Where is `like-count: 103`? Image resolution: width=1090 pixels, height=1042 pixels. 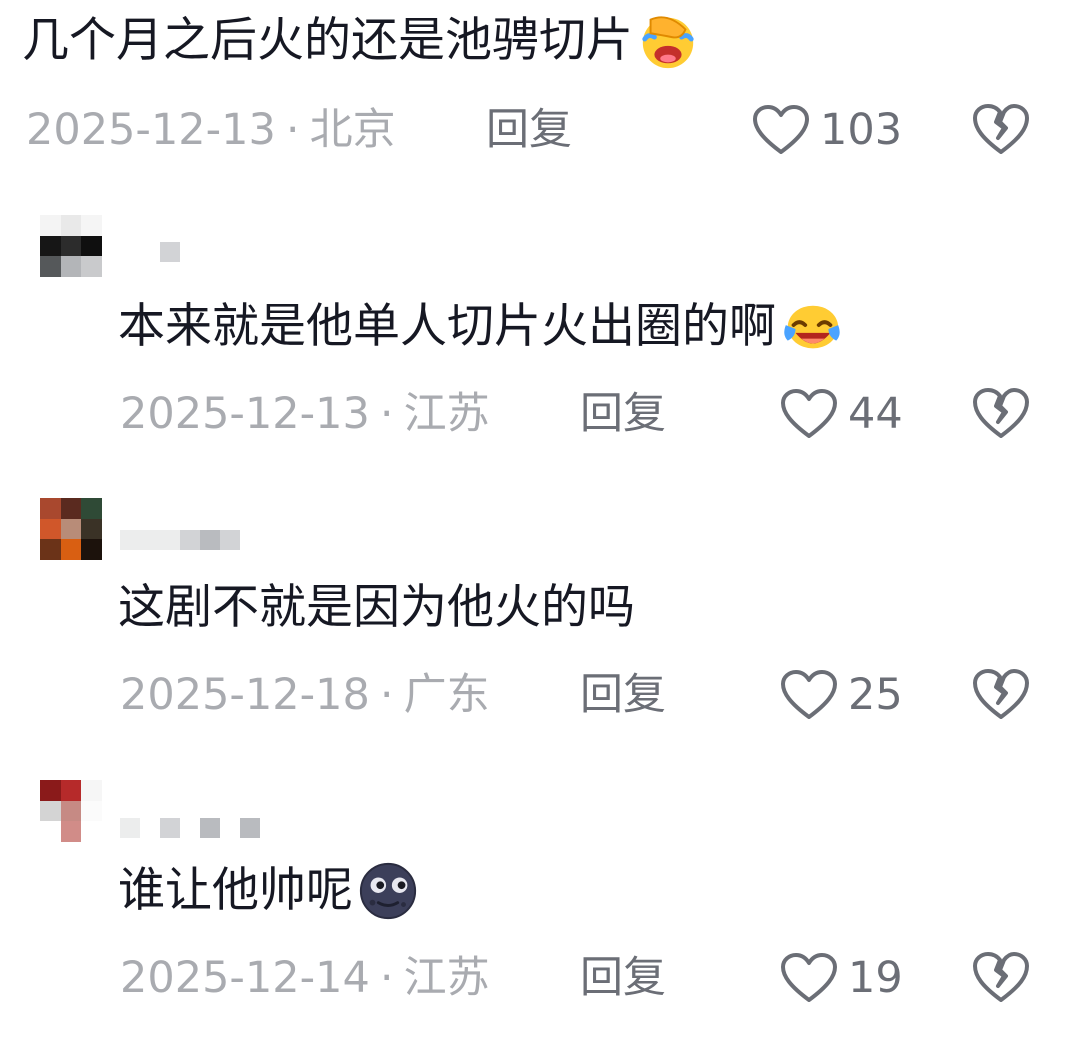 like-count: 103 is located at coordinates (861, 130).